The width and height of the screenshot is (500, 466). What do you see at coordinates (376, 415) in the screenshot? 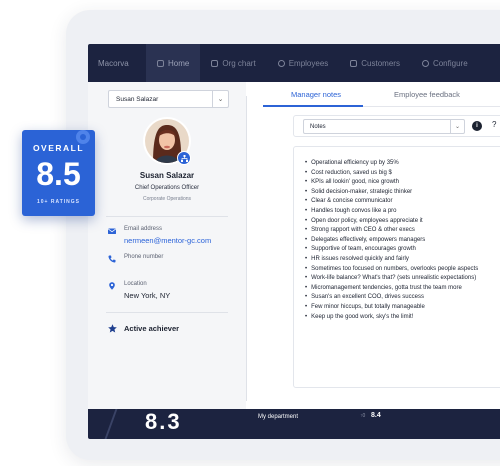
I see `department-score: 8.4` at bounding box center [376, 415].